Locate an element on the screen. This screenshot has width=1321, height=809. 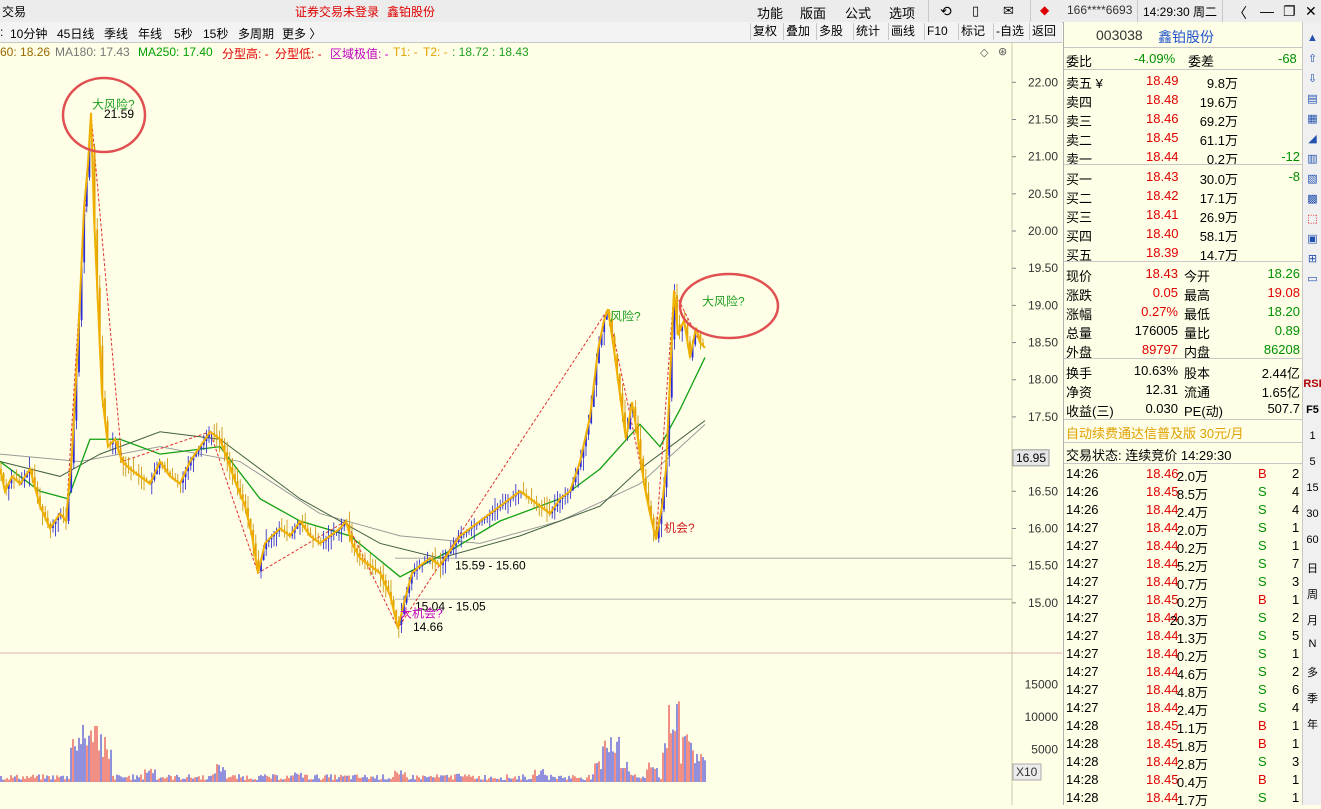
webi-value: -4.09% is located at coordinates (1155, 58).